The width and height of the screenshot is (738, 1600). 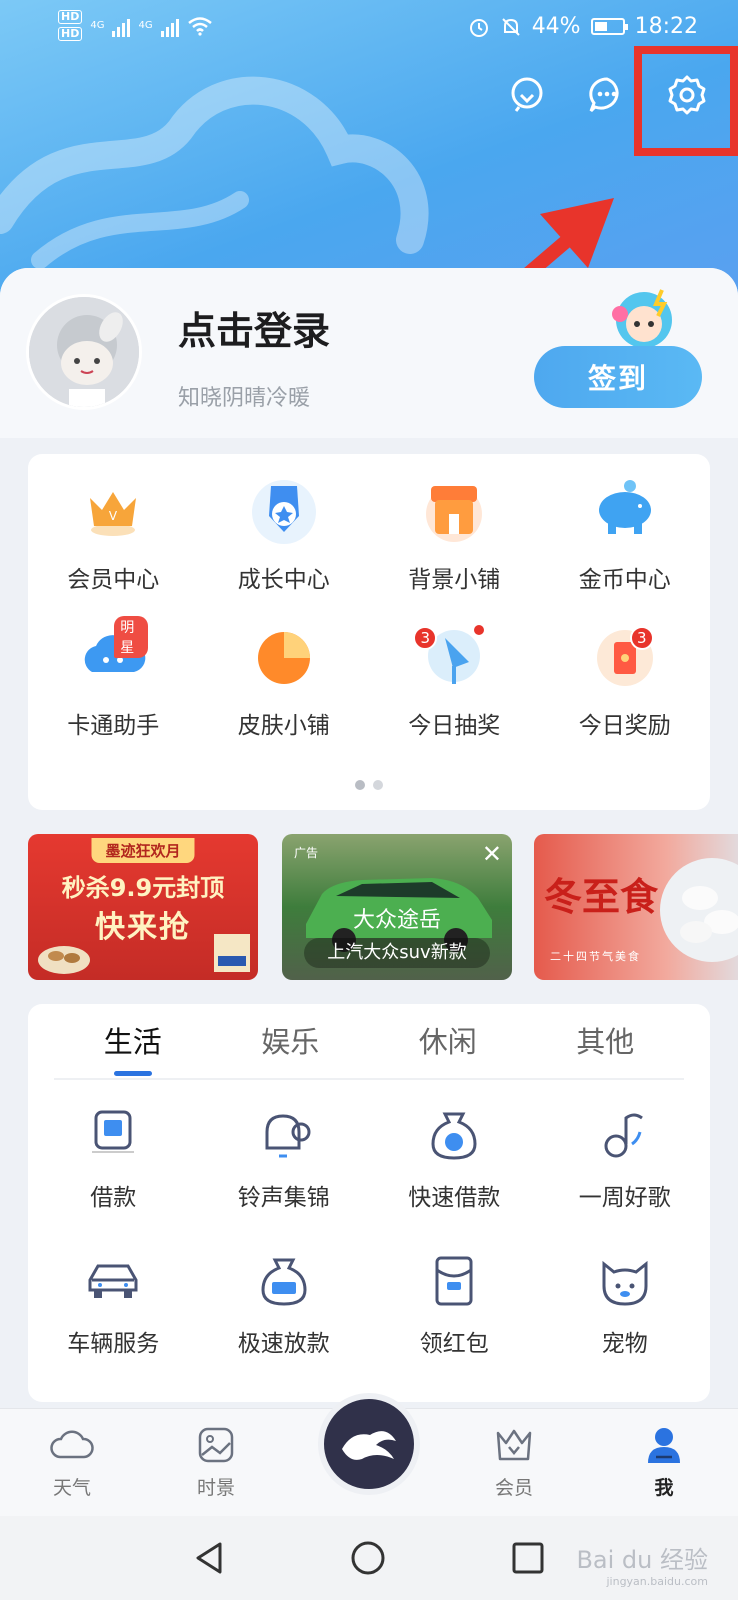 I want to click on status-bar: HD HD 4G 4G 44% 18:22, so click(x=369, y=28).